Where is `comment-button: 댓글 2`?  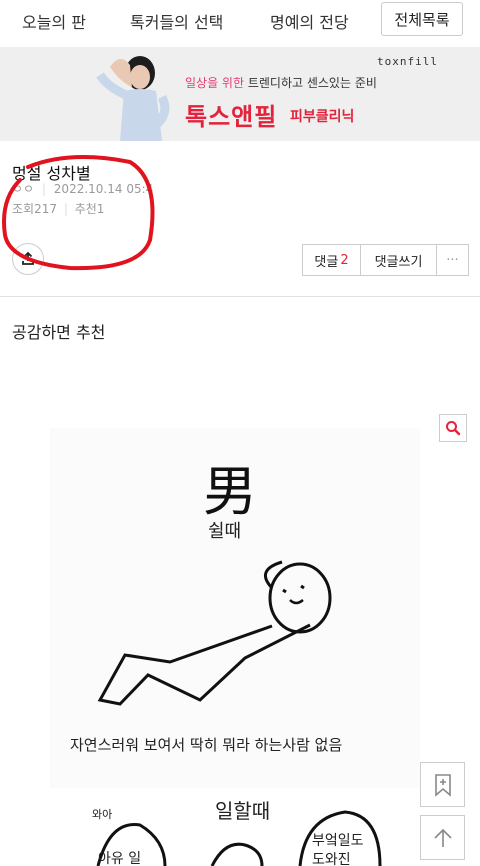 comment-button: 댓글 2 is located at coordinates (331, 260).